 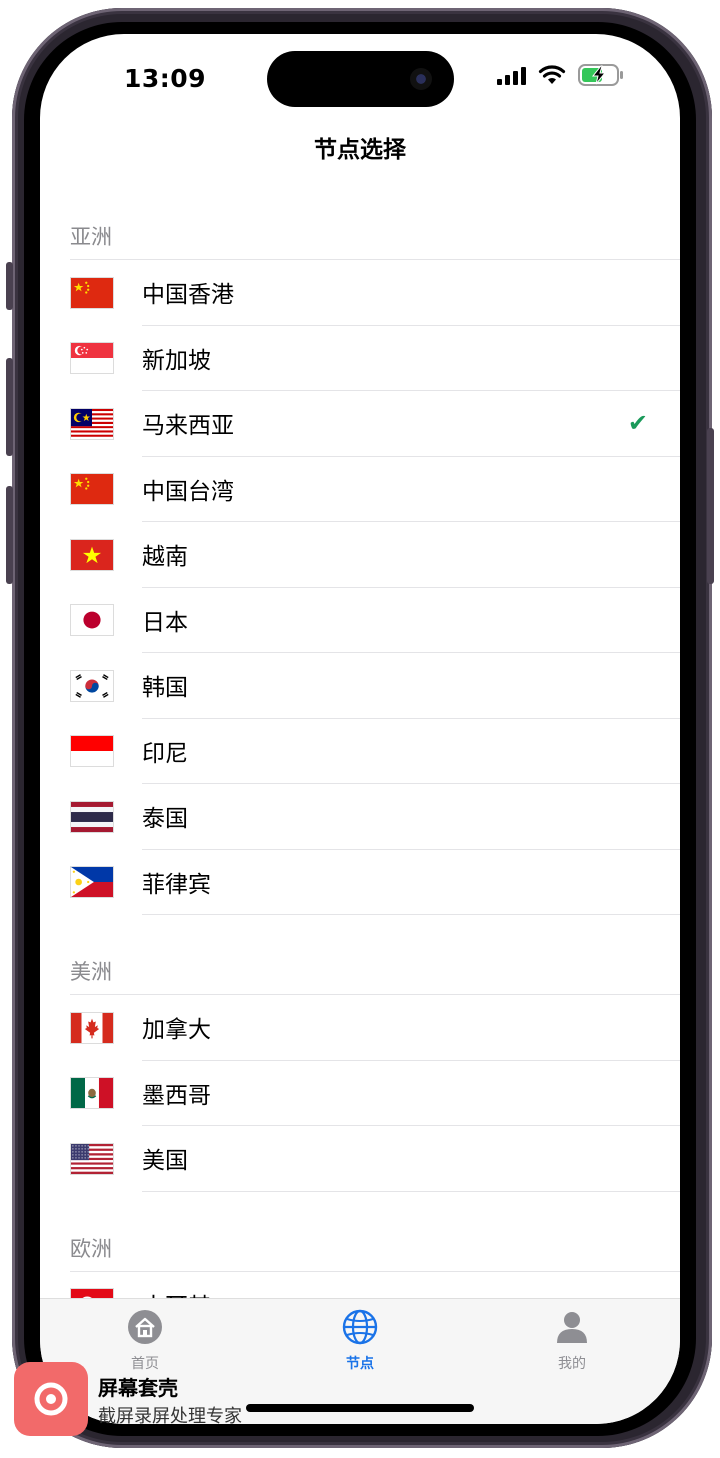 What do you see at coordinates (145, 1327) in the screenshot?
I see `home-icon` at bounding box center [145, 1327].